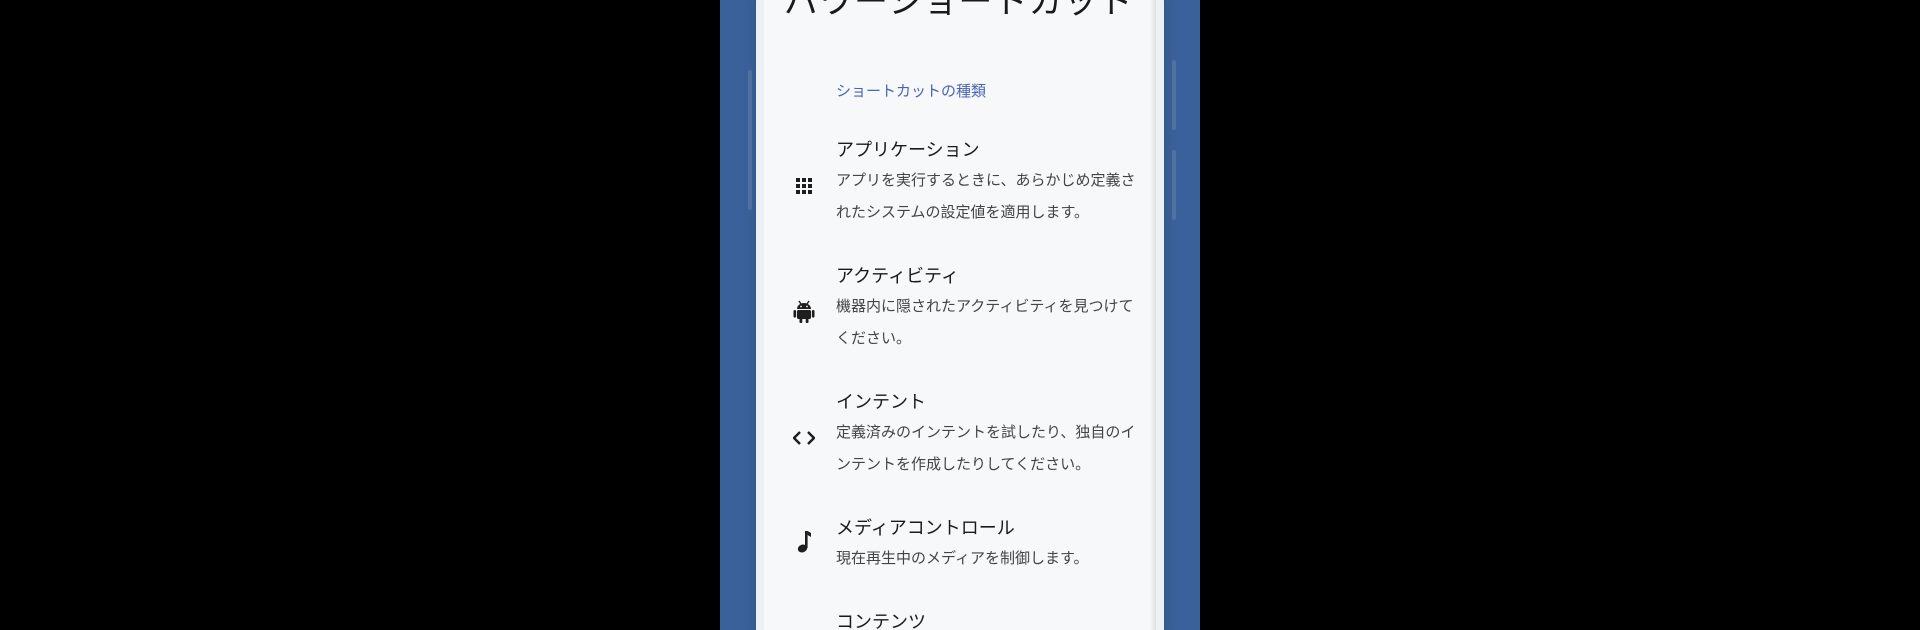 Image resolution: width=1920 pixels, height=630 pixels. Describe the element at coordinates (986, 448) in the screenshot. I see `item-description: 定義済みのインテントを試したり、独自のインテントを作成したりしてください。` at that location.